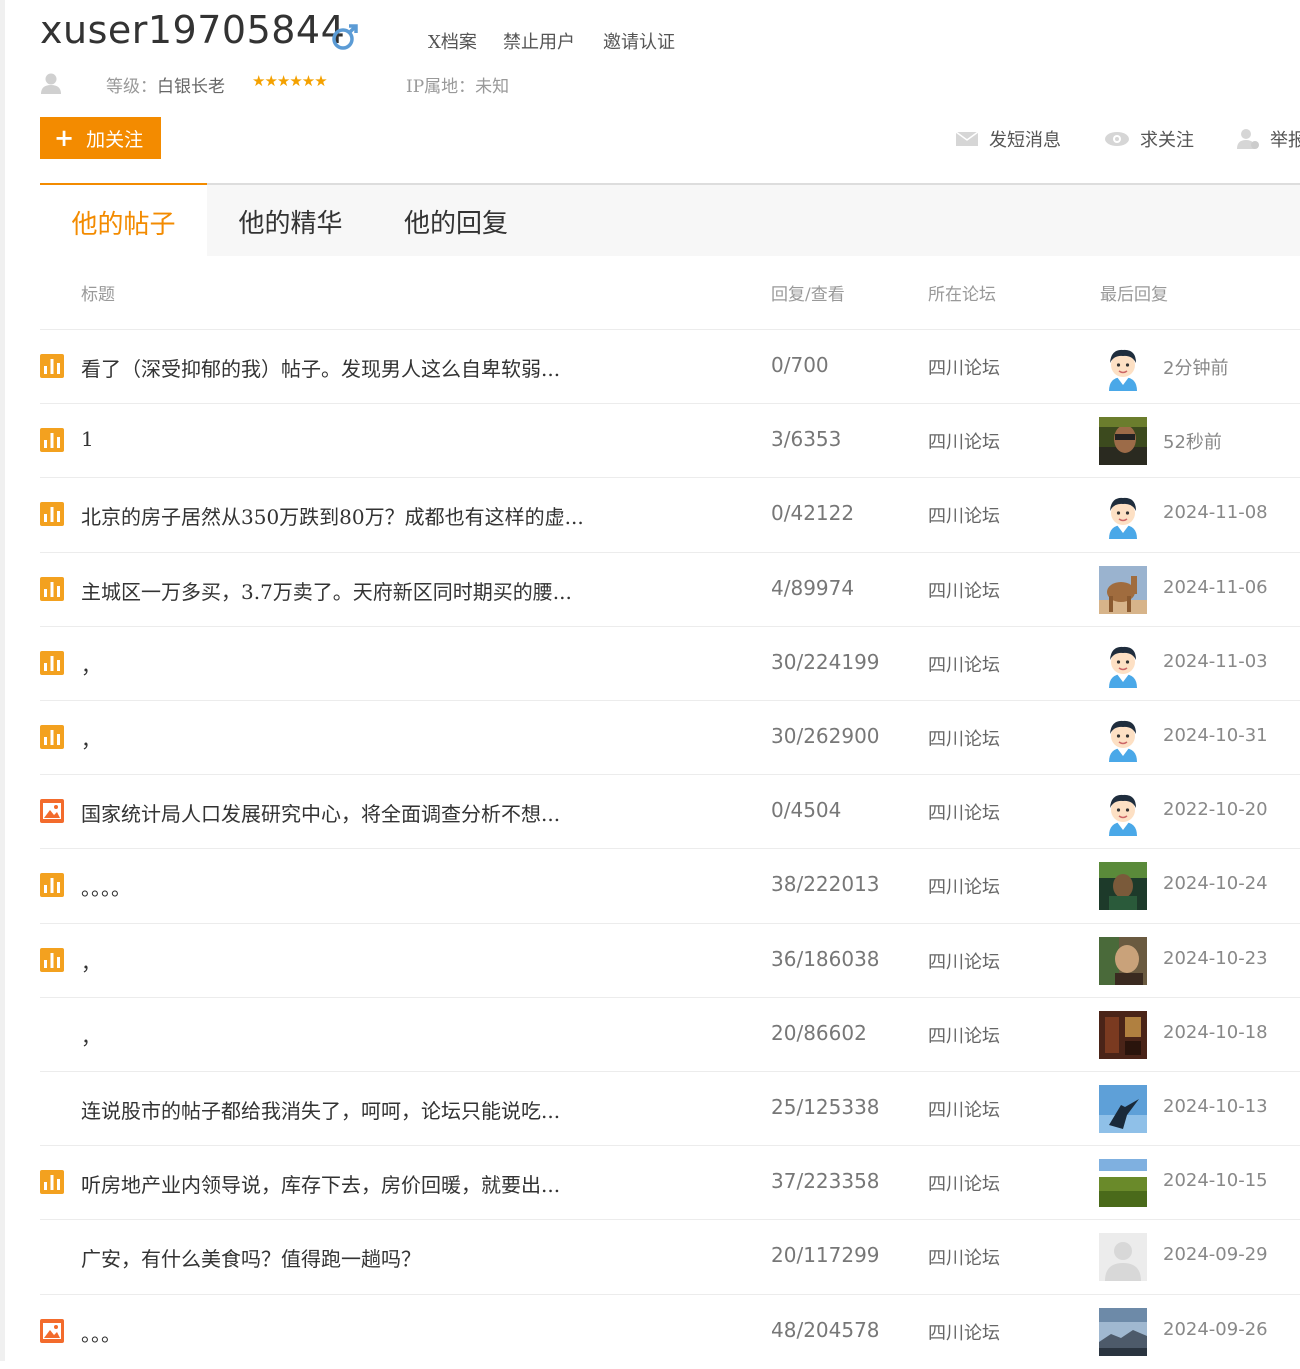 The image size is (1300, 1369). I want to click on seek-follow-button: 求关注, so click(1149, 139).